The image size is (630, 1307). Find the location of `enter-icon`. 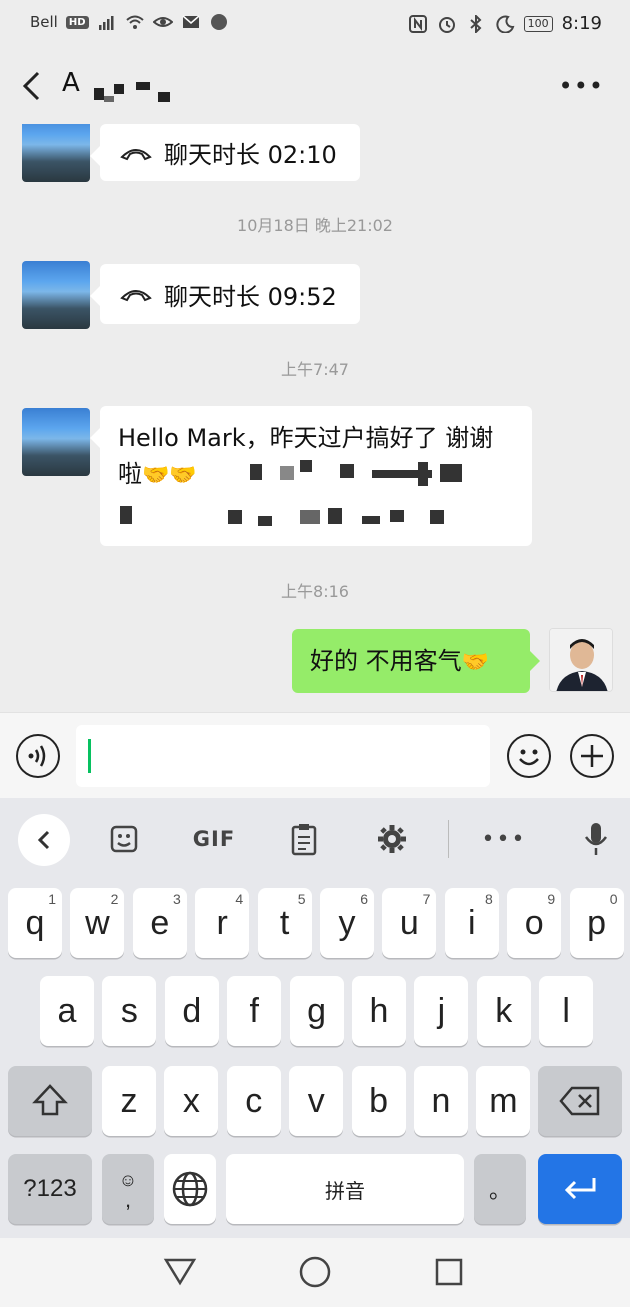

enter-icon is located at coordinates (580, 1189).